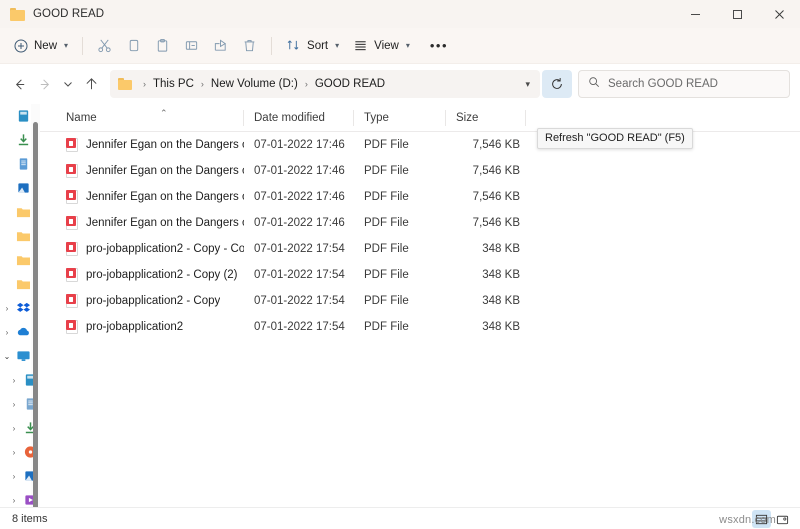  What do you see at coordinates (299, 118) in the screenshot?
I see `column-header-date-modified: Date modified` at bounding box center [299, 118].